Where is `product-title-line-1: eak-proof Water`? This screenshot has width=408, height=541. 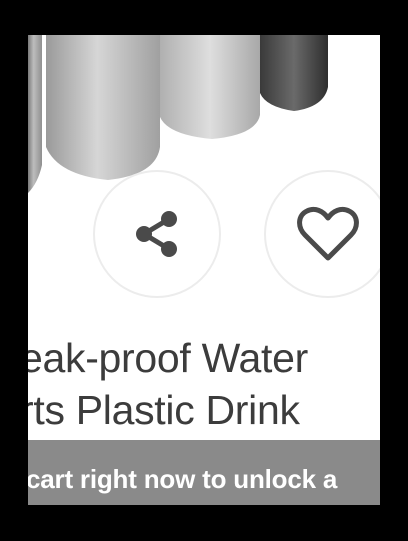 product-title-line-1: eak-proof Water is located at coordinates (168, 358).